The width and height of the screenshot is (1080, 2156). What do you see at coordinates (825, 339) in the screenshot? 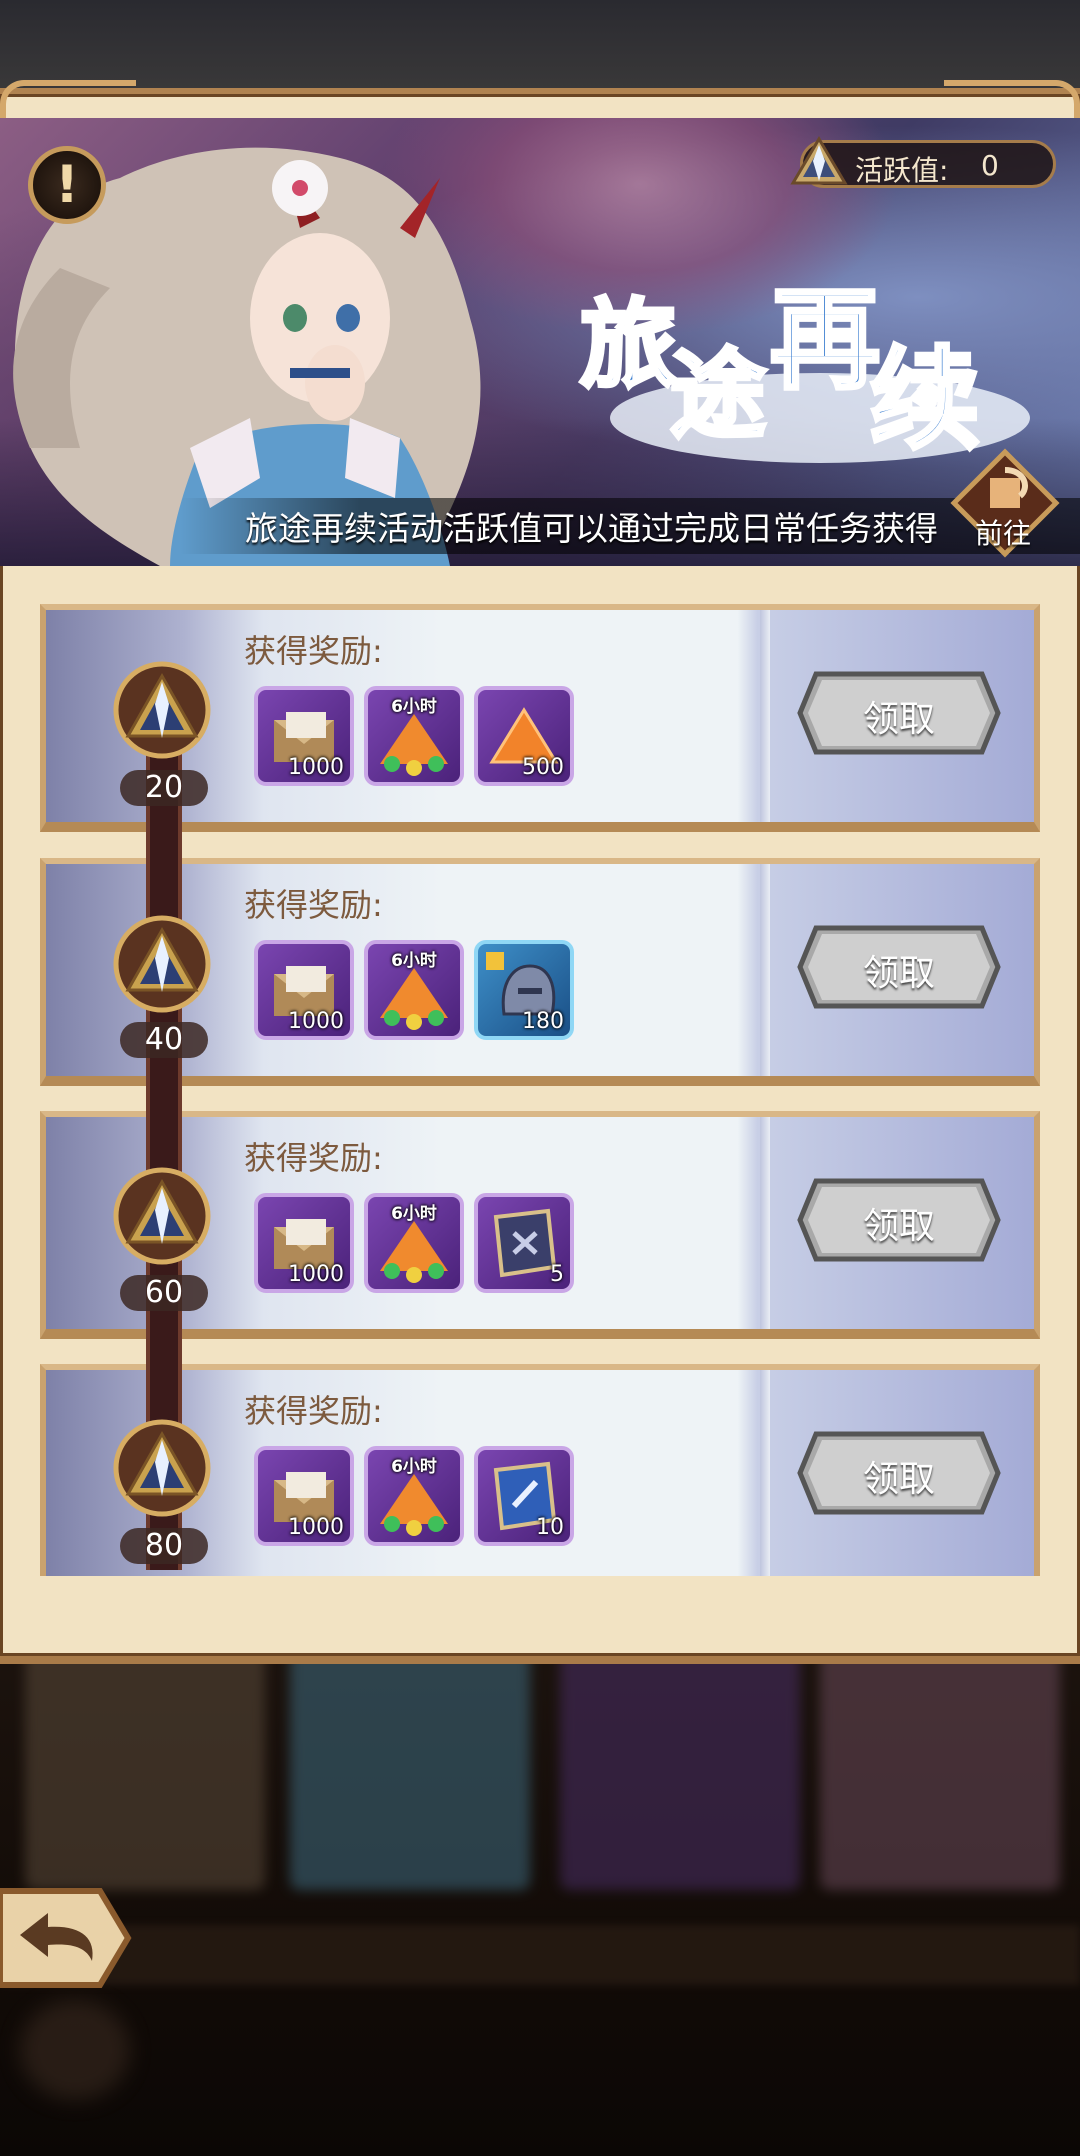
I see `title-char: 再` at bounding box center [825, 339].